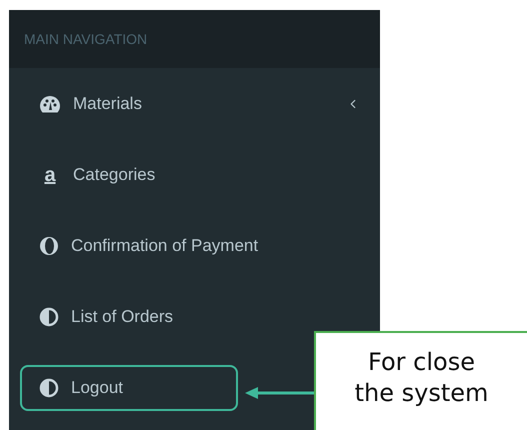 Image resolution: width=527 pixels, height=430 pixels. What do you see at coordinates (129, 175) in the screenshot?
I see `menu-item: a Categories` at bounding box center [129, 175].